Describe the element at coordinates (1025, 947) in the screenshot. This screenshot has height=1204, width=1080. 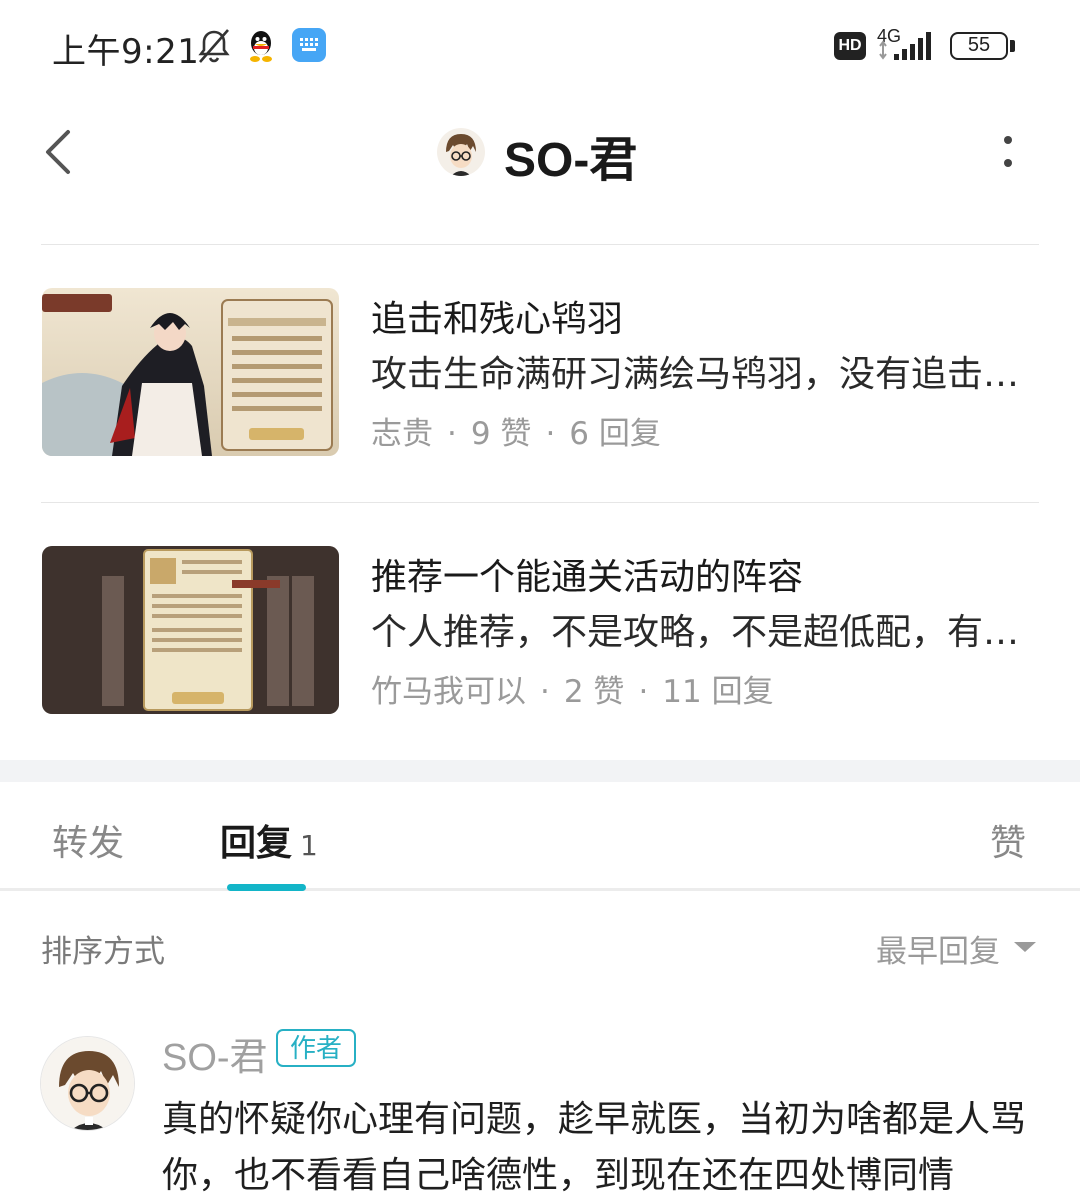
I see `caret-down-icon` at that location.